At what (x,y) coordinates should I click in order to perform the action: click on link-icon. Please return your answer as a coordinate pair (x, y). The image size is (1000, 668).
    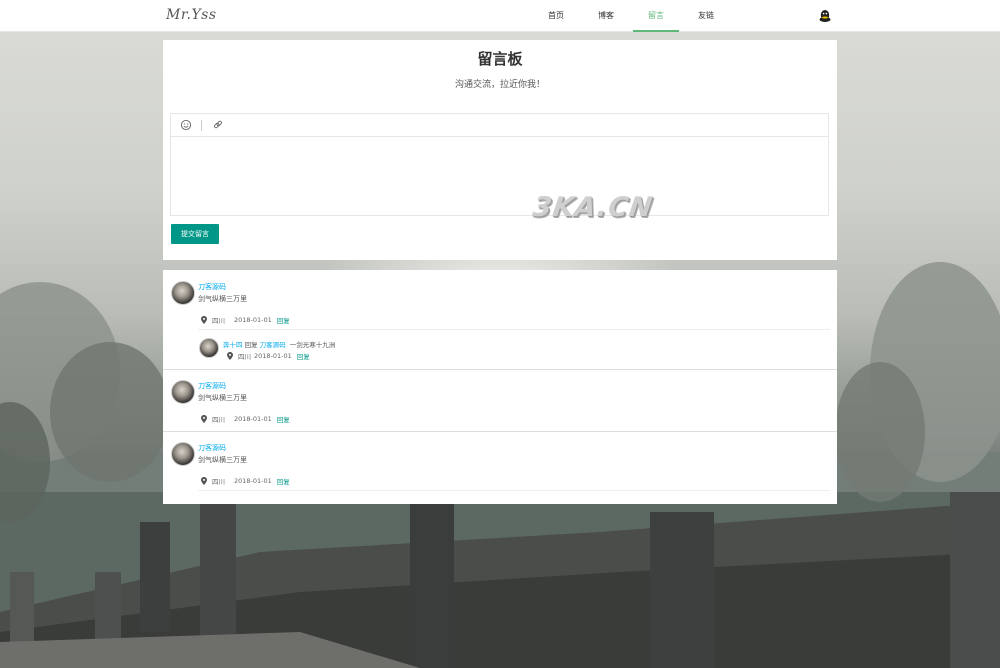
    Looking at the image, I should click on (218, 125).